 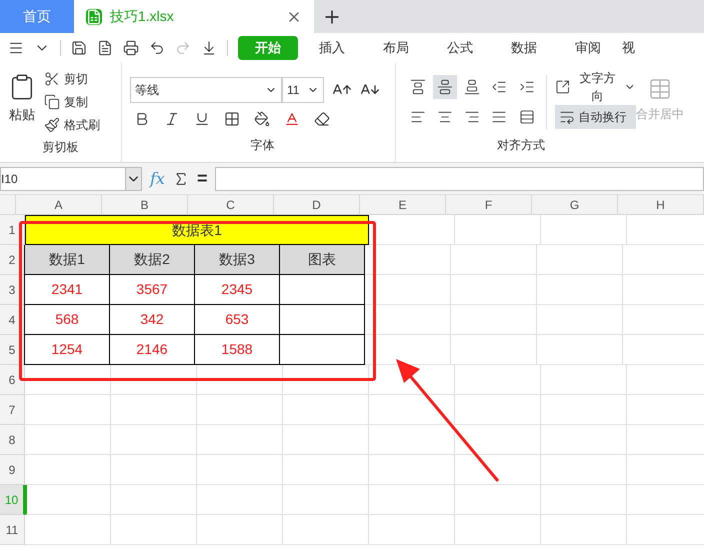 I want to click on font-size-field: 11, so click(x=303, y=90).